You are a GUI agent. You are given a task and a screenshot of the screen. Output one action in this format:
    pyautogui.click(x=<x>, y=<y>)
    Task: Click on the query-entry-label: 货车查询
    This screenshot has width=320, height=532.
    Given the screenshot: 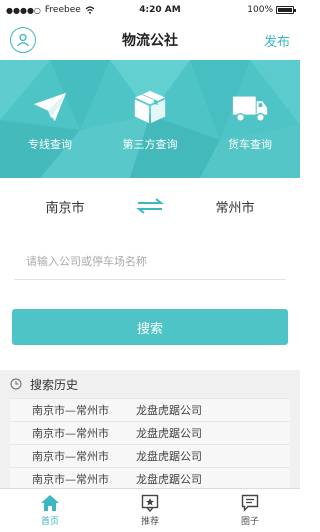 What is the action you would take?
    pyautogui.click(x=250, y=144)
    